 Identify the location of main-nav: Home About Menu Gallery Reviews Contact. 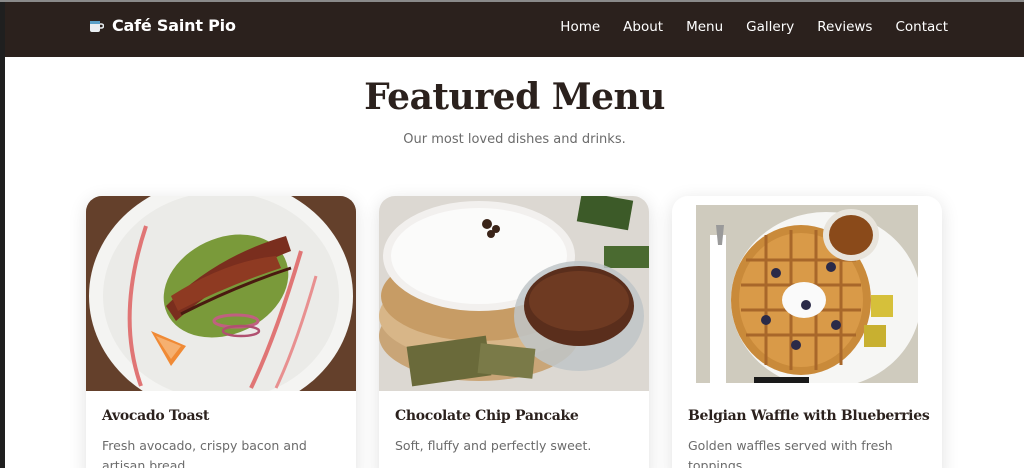
(754, 27).